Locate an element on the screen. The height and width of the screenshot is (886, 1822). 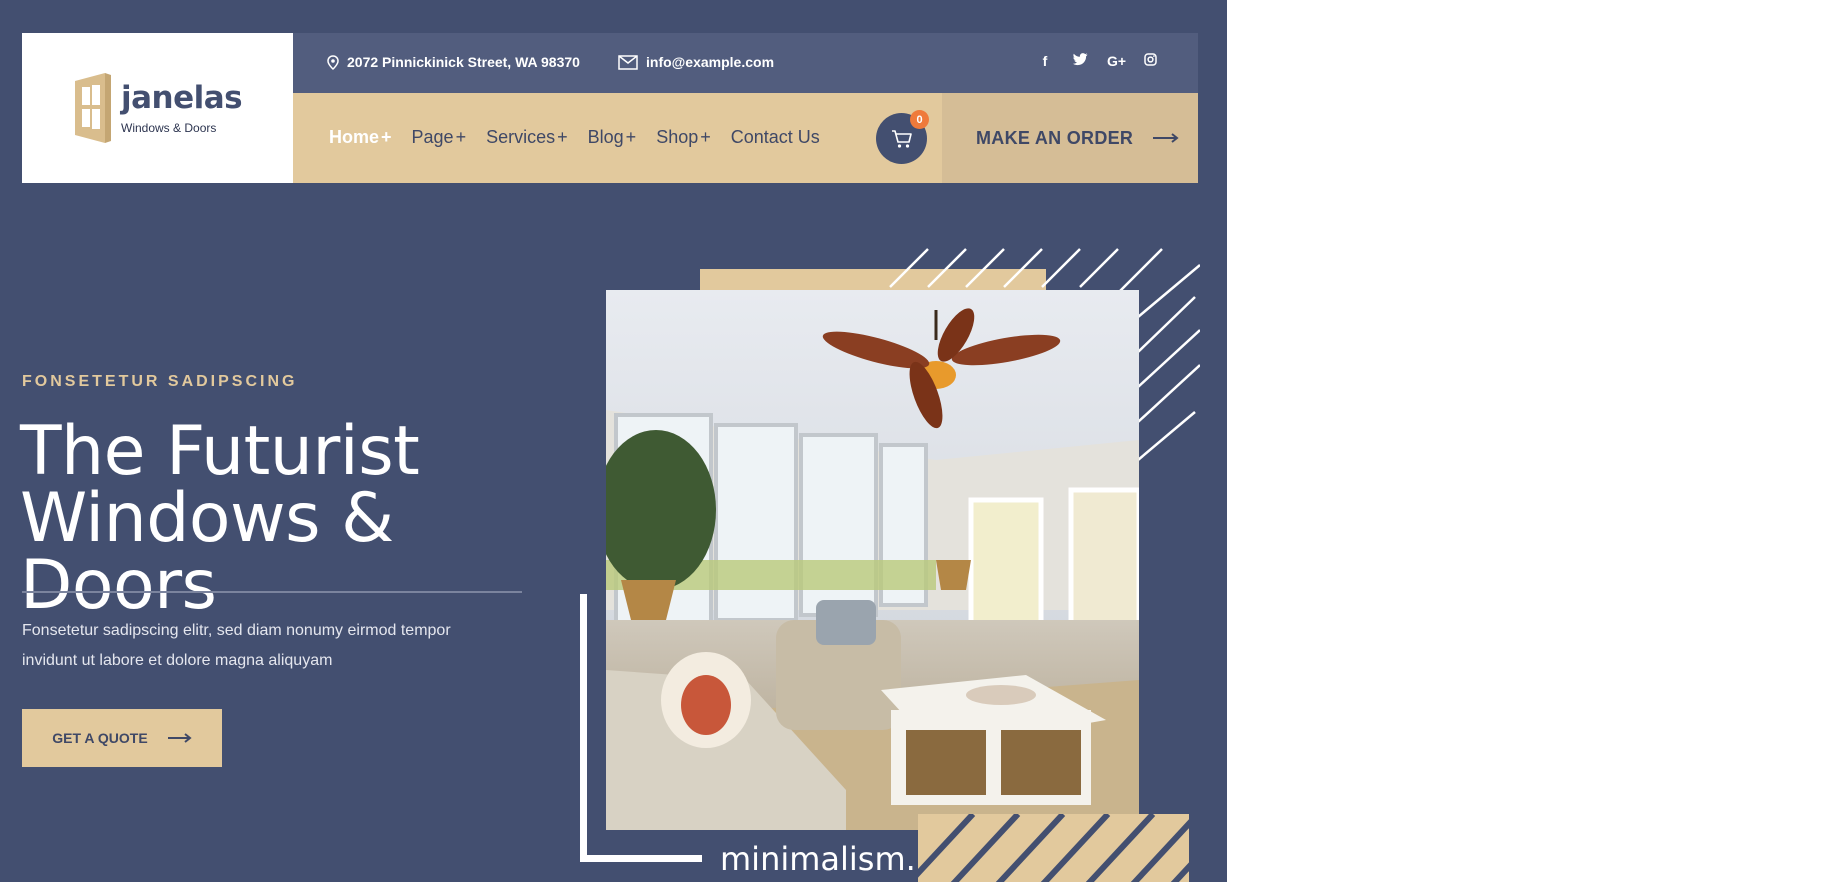
cart-count-badge: 0 is located at coordinates (919, 119).